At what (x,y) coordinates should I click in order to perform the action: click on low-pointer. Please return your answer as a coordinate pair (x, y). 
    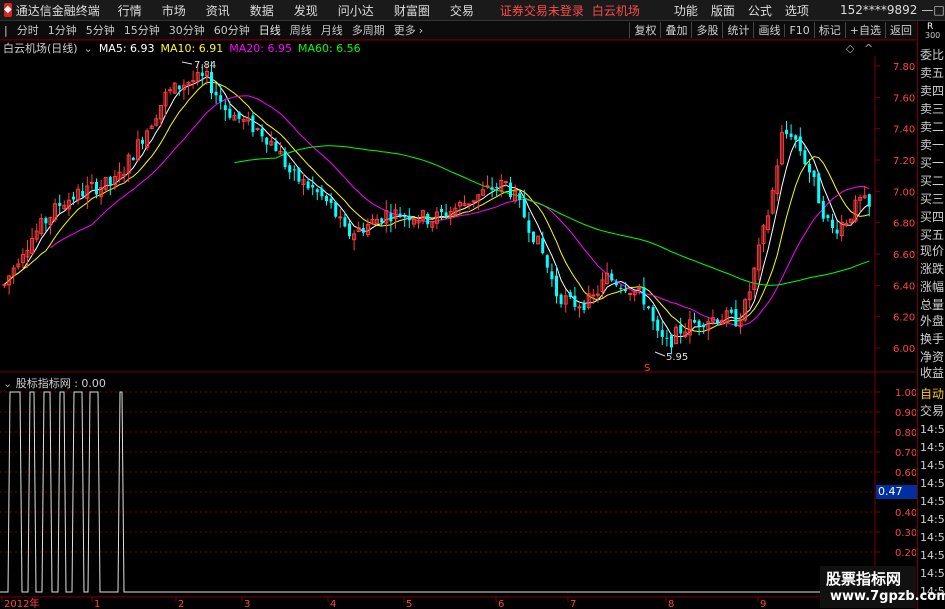
    Looking at the image, I should click on (660, 354).